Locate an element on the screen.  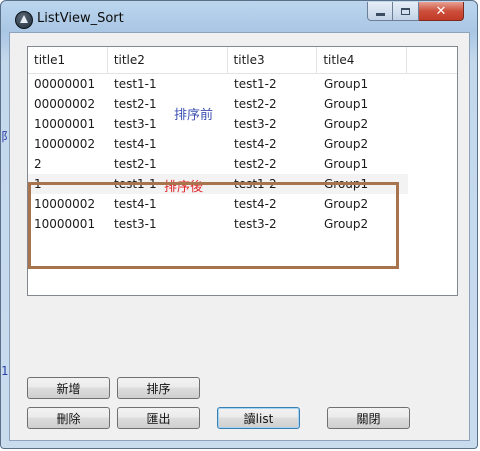
table-row: 00000002 test2-1 test2-2 Group1 is located at coordinates (218, 104).